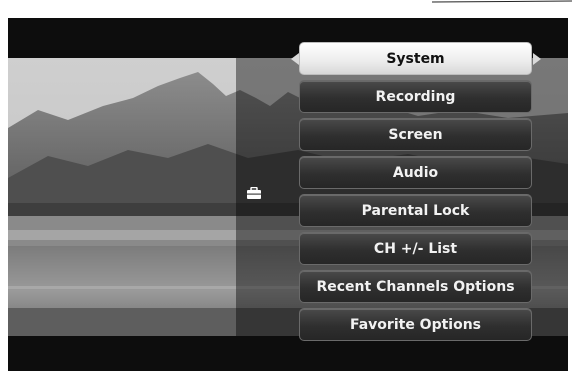 This screenshot has height=379, width=573. What do you see at coordinates (295, 59) in the screenshot?
I see `arrow-left-icon` at bounding box center [295, 59].